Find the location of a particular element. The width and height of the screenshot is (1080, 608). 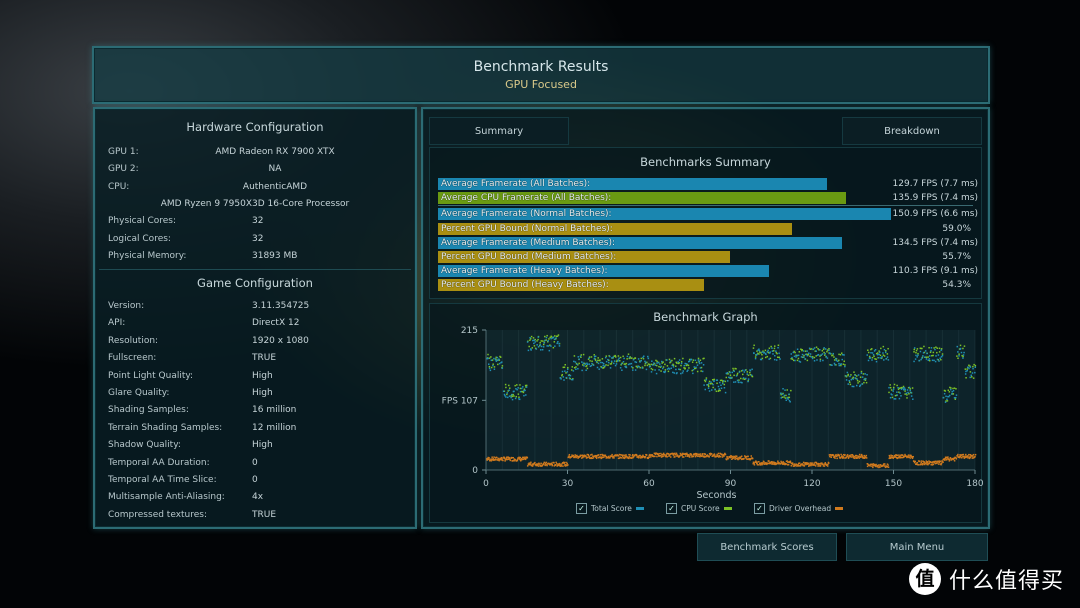

summary-label: Percent GPU Bound (Medium Batches): is located at coordinates (529, 257).